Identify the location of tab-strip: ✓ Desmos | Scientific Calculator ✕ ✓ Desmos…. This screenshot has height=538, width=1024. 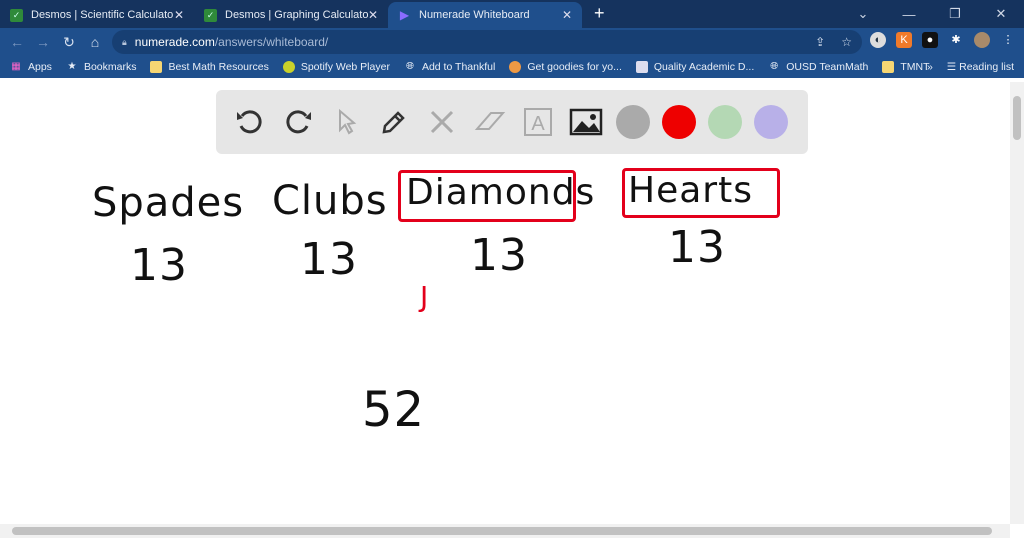
(512, 14).